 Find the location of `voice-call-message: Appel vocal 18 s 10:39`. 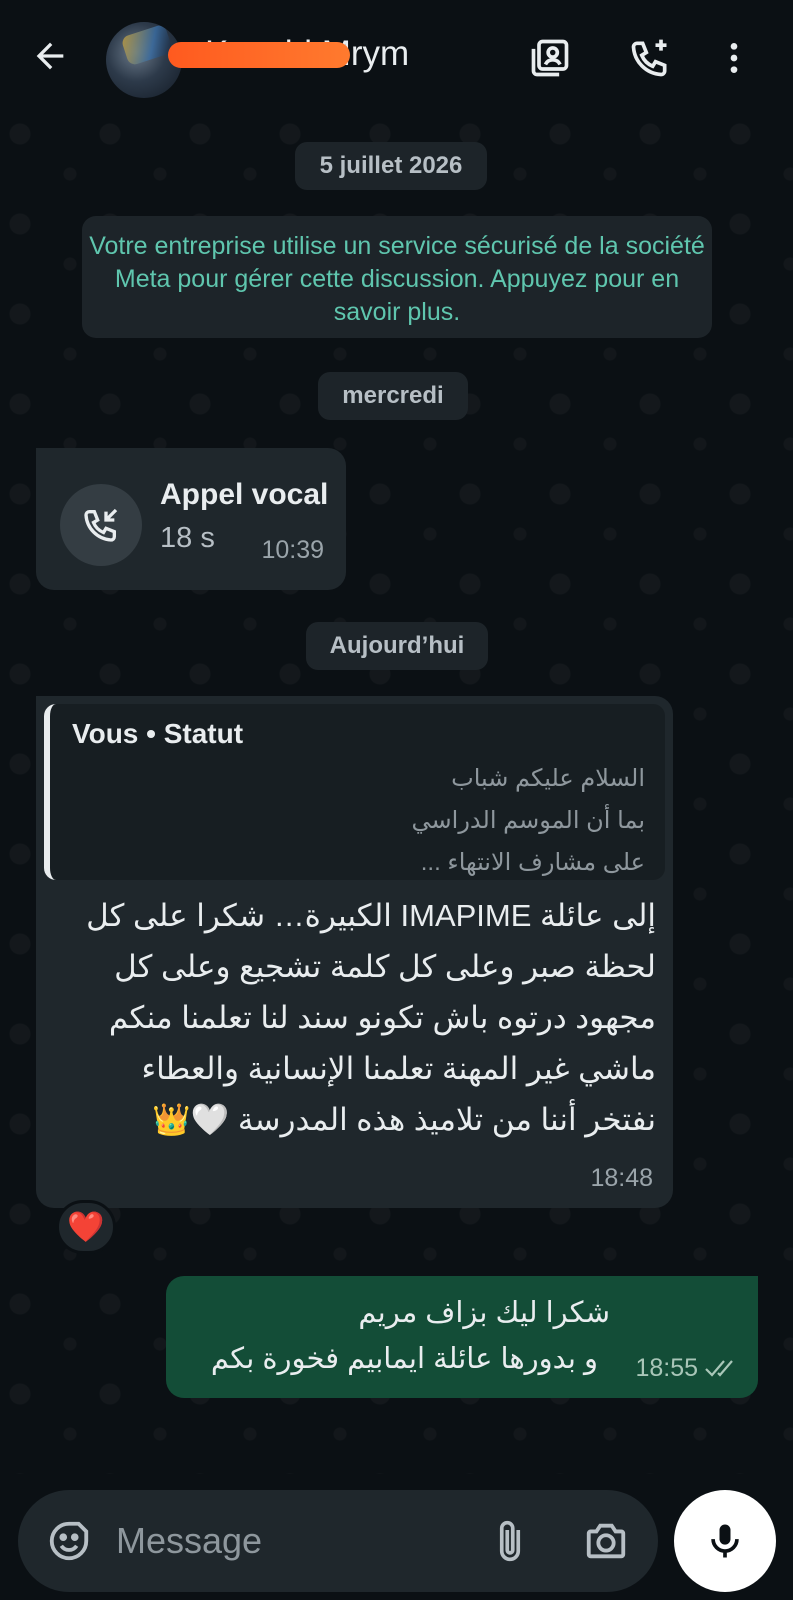

voice-call-message: Appel vocal 18 s 10:39 is located at coordinates (191, 519).